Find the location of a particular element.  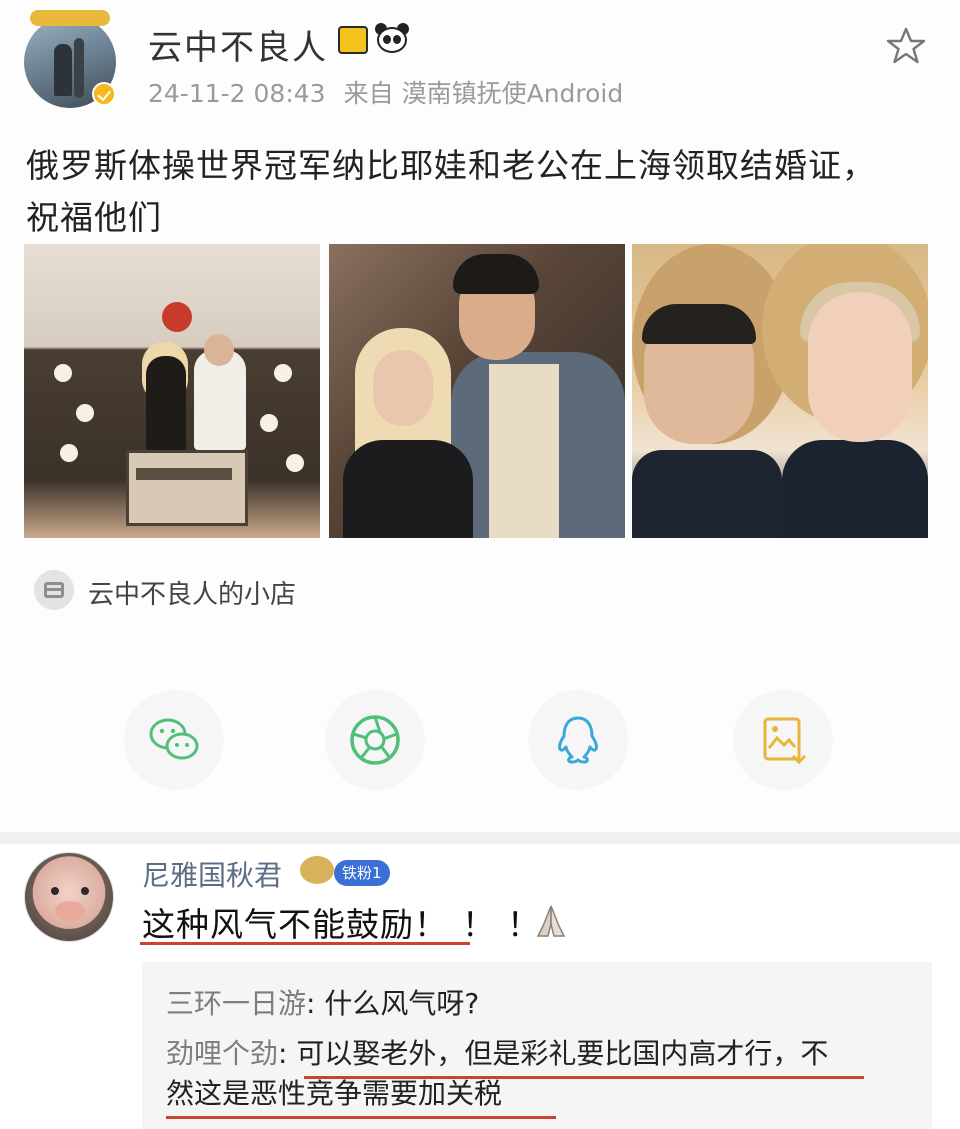

reply-2: 劲哩个劲: 可以娶老外，但是彩礼要比国内高才行，不 然这是恶性竞争需要加关税 is located at coordinates (536, 1074).